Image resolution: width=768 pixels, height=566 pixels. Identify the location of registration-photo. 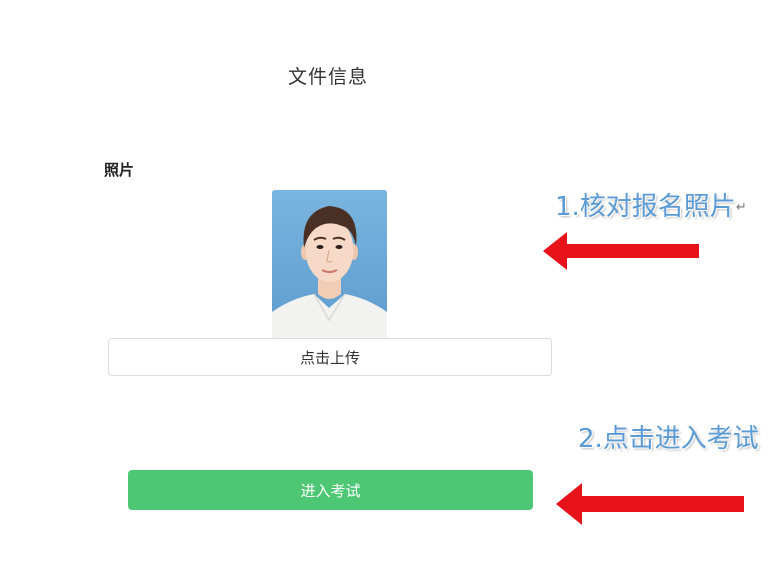
(329, 265).